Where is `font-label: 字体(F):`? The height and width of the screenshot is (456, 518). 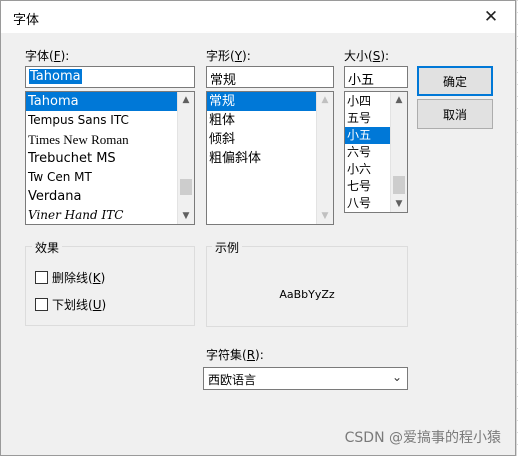 font-label: 字体(F): is located at coordinates (47, 56).